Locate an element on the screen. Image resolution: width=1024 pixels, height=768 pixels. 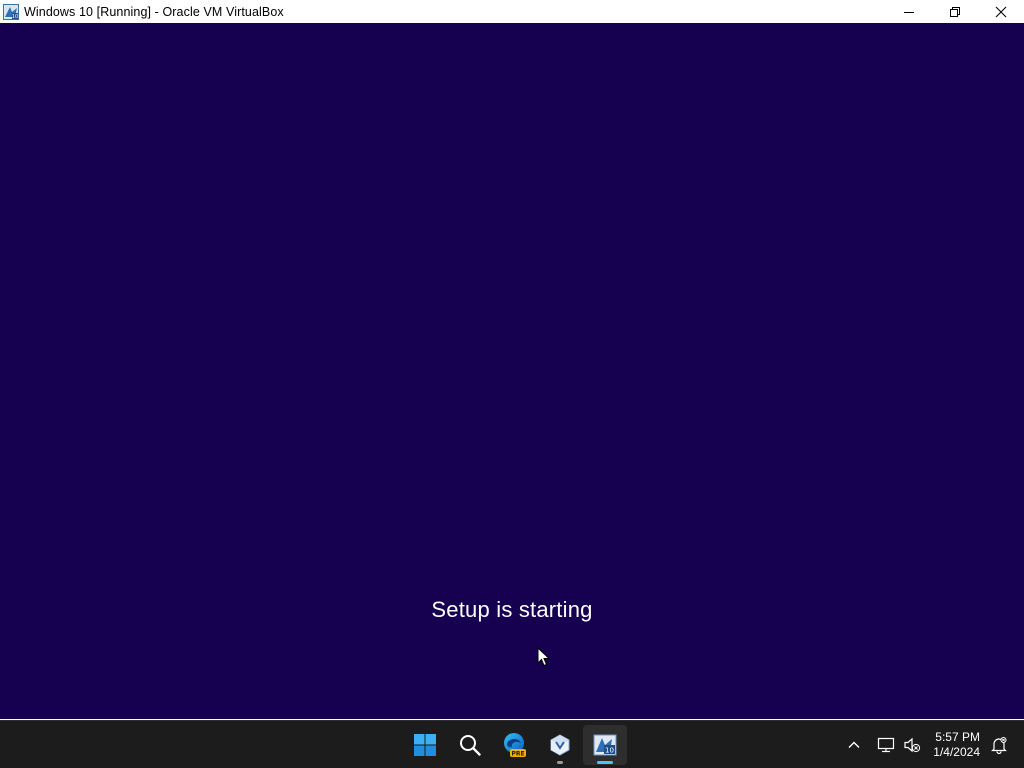
mouse-cursor-icon is located at coordinates (544, 657).